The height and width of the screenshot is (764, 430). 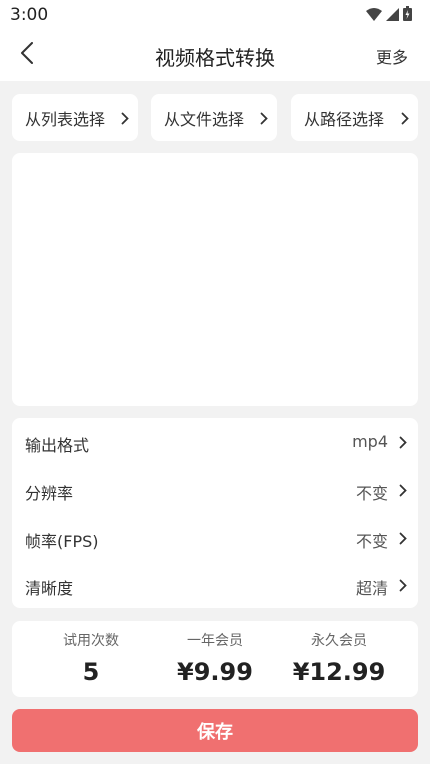 I want to click on header: 视频格式转换 更多, so click(x=215, y=55).